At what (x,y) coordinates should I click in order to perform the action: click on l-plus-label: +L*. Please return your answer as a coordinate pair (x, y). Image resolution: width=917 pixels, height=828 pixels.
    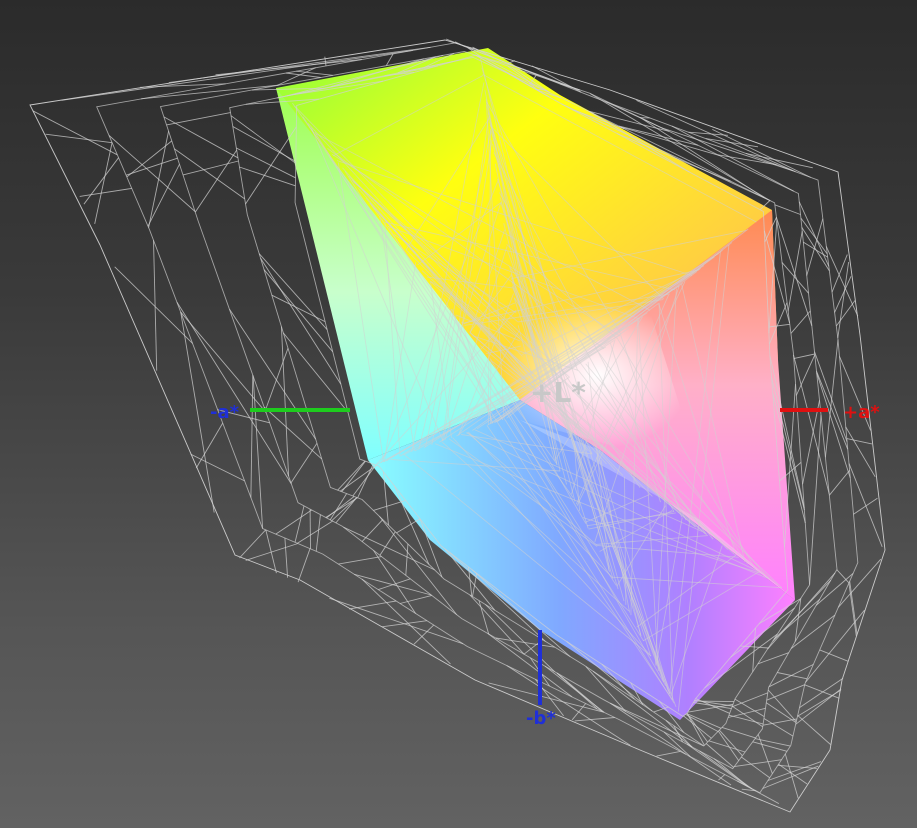
    Looking at the image, I should click on (558, 392).